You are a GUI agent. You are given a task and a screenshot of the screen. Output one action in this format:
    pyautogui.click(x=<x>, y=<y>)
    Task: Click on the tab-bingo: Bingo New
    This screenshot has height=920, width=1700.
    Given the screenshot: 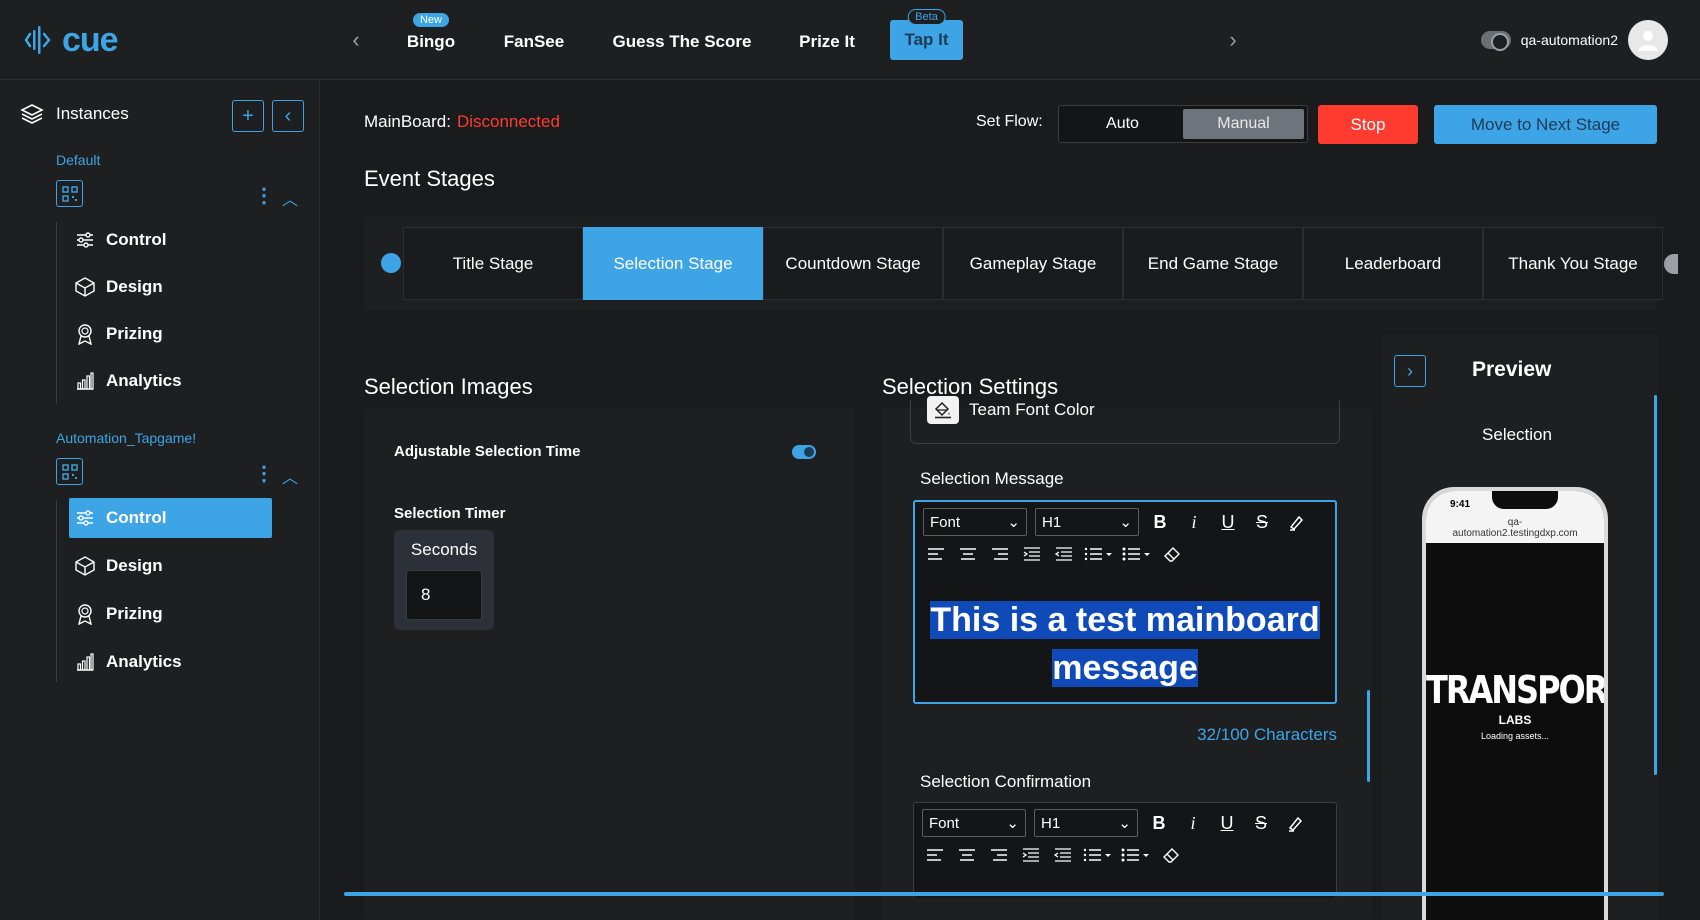 What is the action you would take?
    pyautogui.click(x=431, y=36)
    